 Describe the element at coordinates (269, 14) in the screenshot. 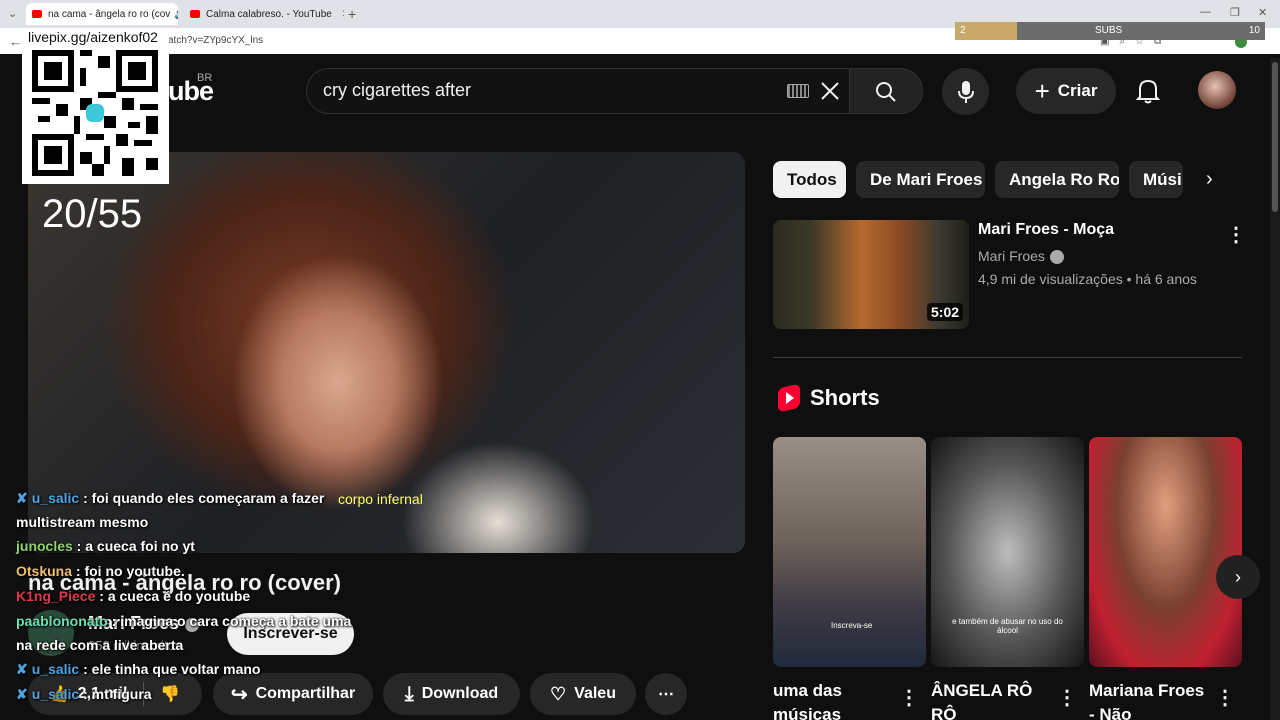

I see `tab-title: Calma calabreso. - YouTube` at that location.